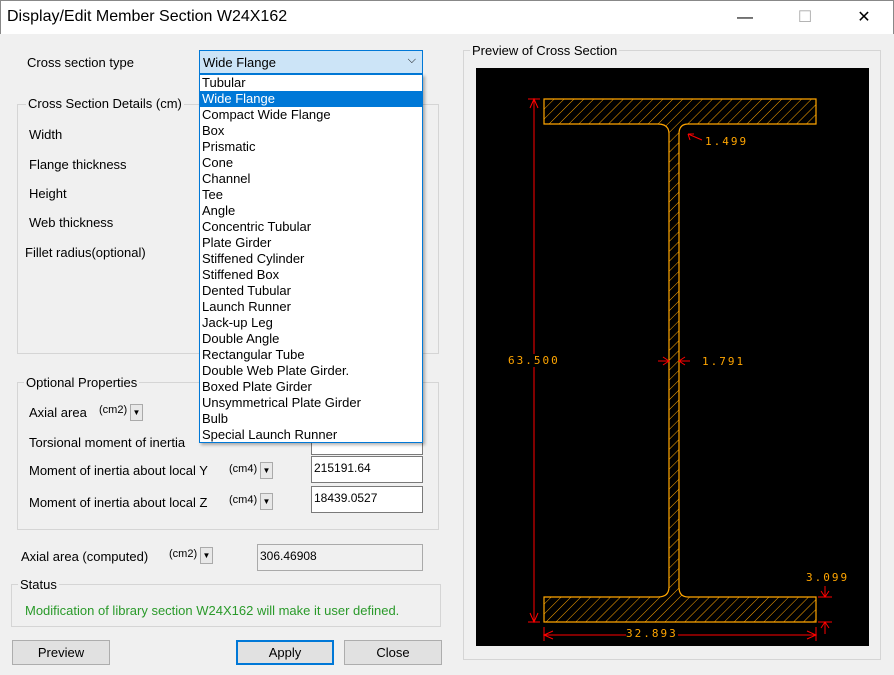  What do you see at coordinates (652, 633) in the screenshot?
I see `width-dimension: 32.893` at bounding box center [652, 633].